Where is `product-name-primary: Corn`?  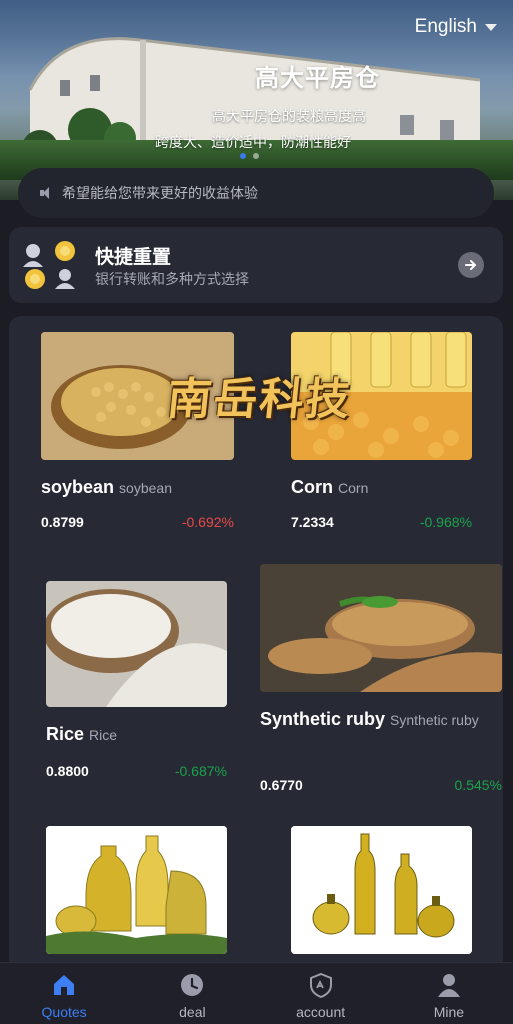 product-name-primary: Corn is located at coordinates (312, 487).